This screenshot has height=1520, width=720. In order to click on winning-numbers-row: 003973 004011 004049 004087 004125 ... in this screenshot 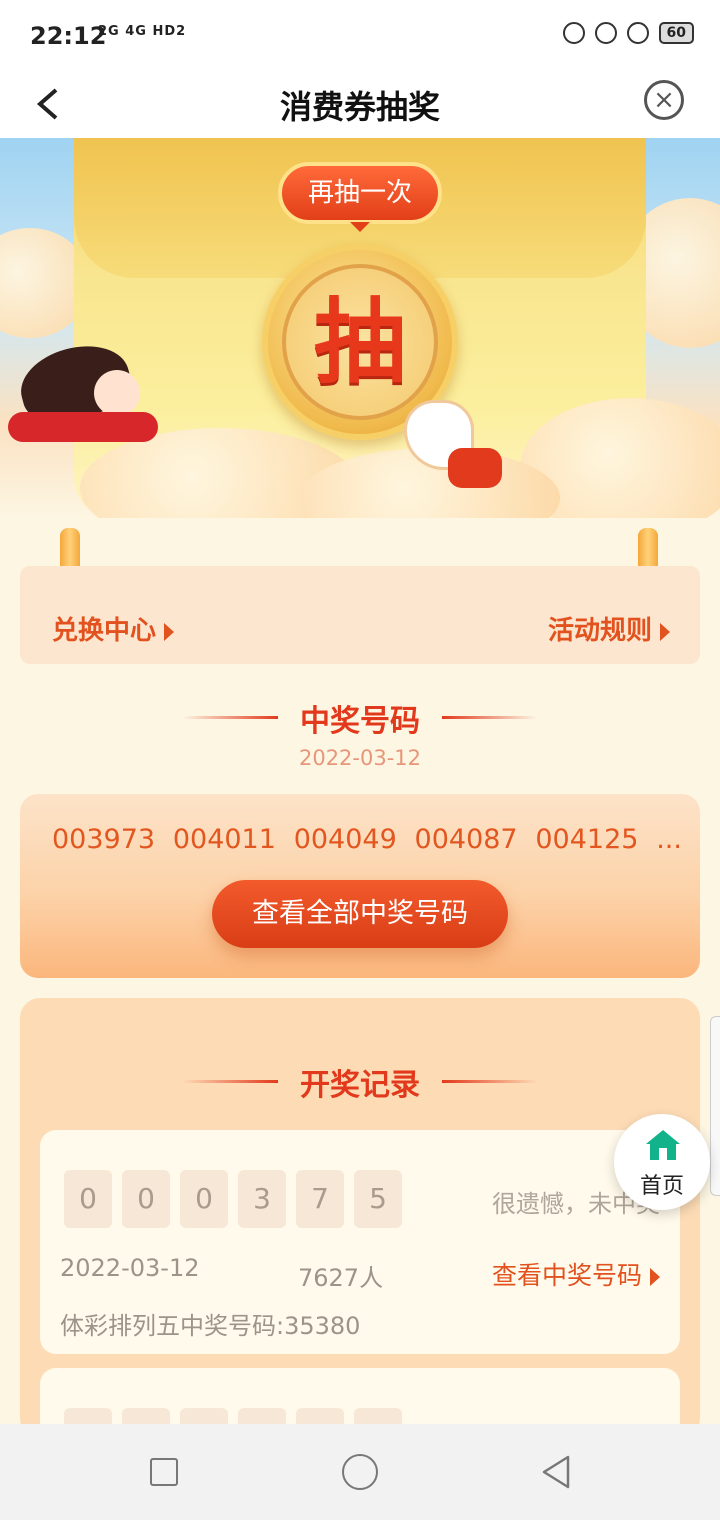, I will do `click(367, 839)`.